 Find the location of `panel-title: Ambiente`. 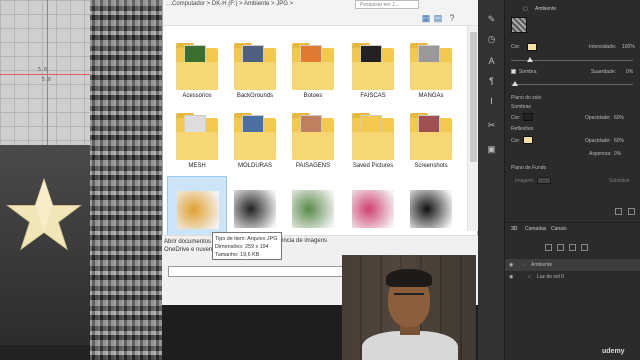

panel-title: Ambiente is located at coordinates (546, 9).